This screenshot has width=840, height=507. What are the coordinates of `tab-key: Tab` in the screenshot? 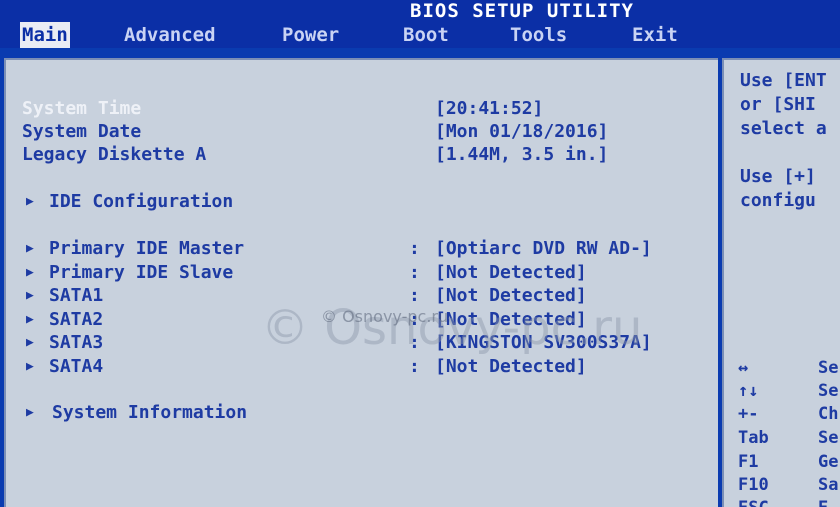 It's located at (753, 438).